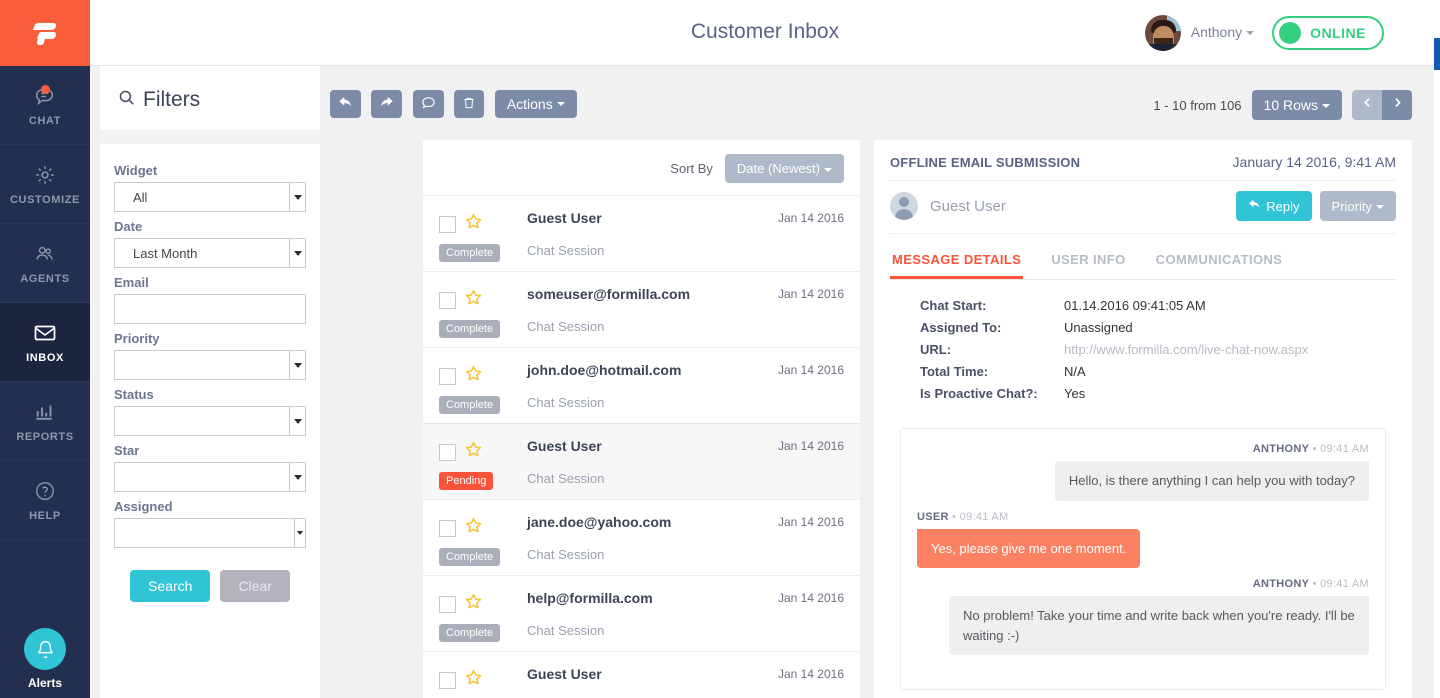 Image resolution: width=1440 pixels, height=698 pixels. I want to click on prev-page-button, so click(1367, 105).